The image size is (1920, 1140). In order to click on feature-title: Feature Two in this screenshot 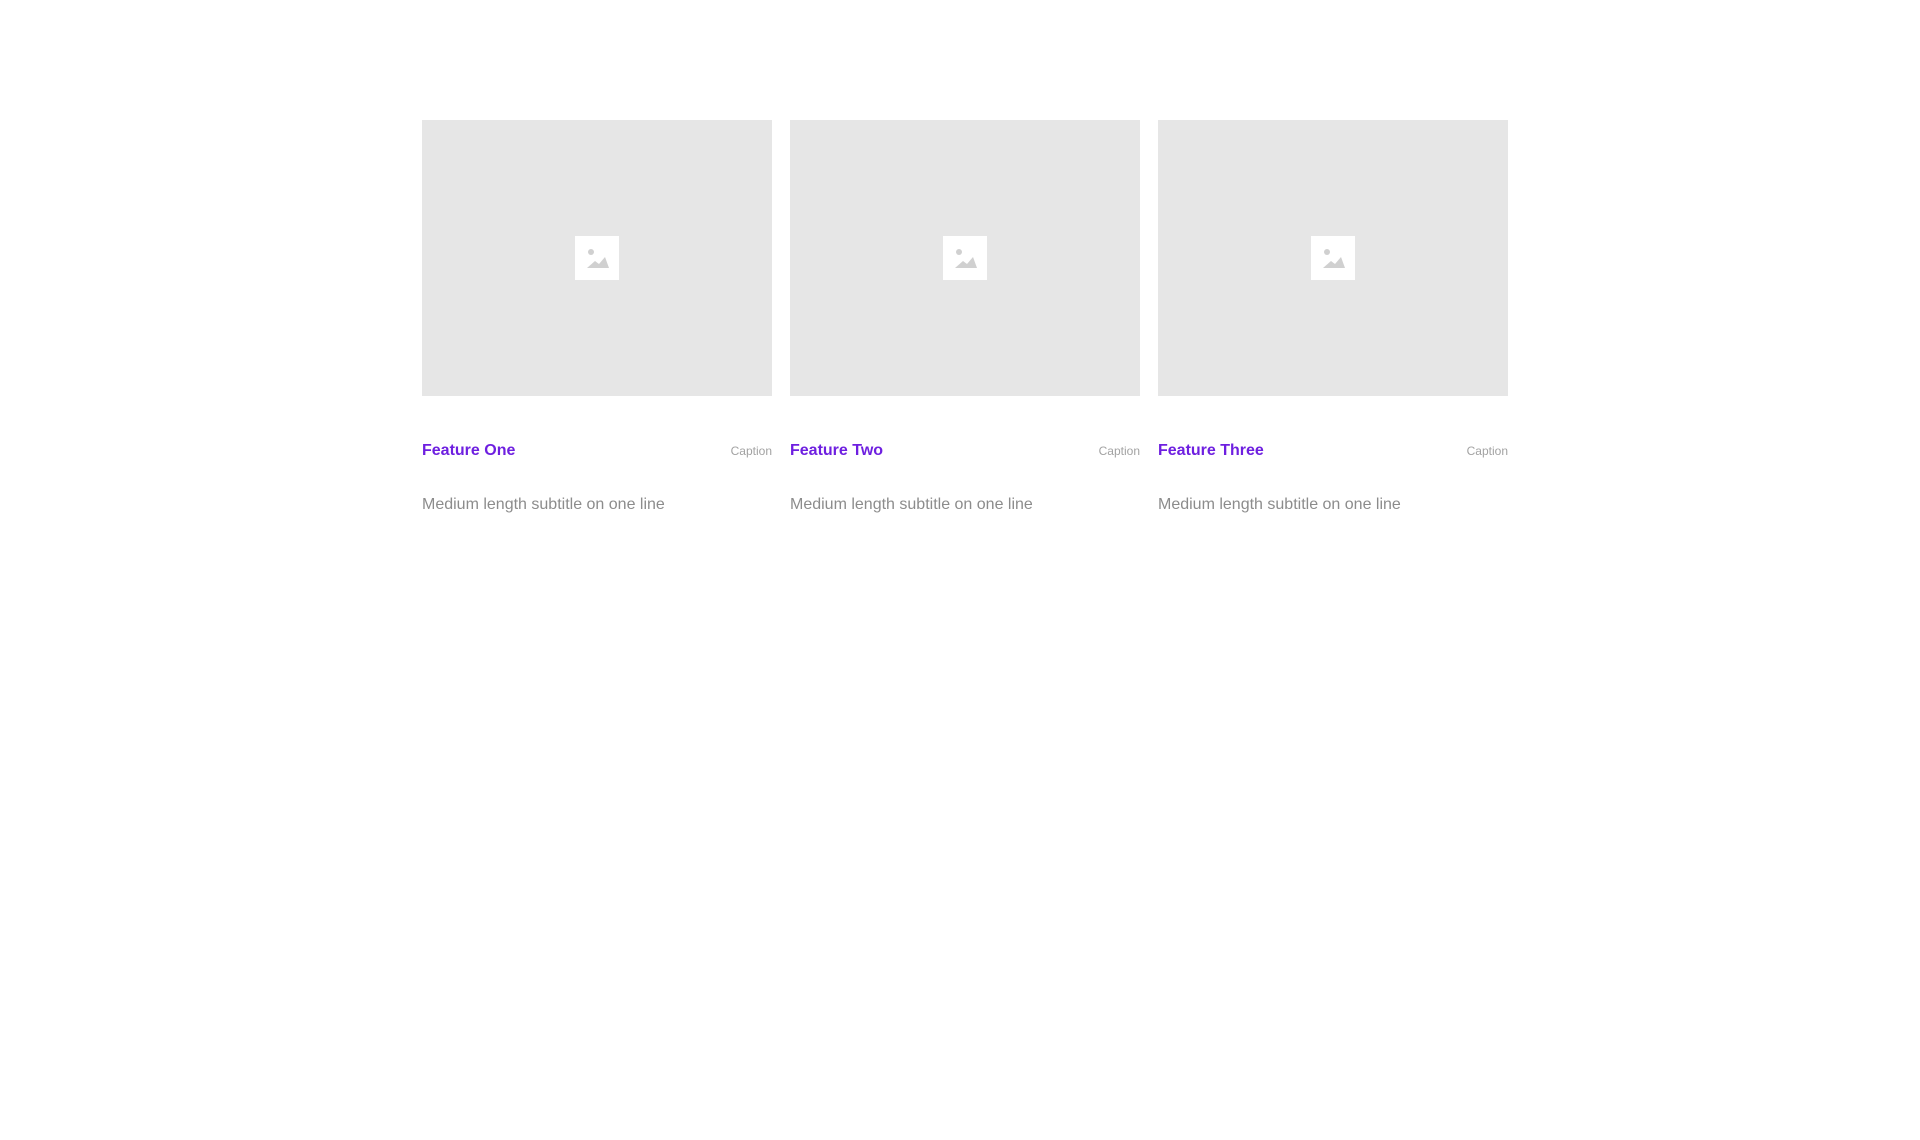, I will do `click(837, 450)`.